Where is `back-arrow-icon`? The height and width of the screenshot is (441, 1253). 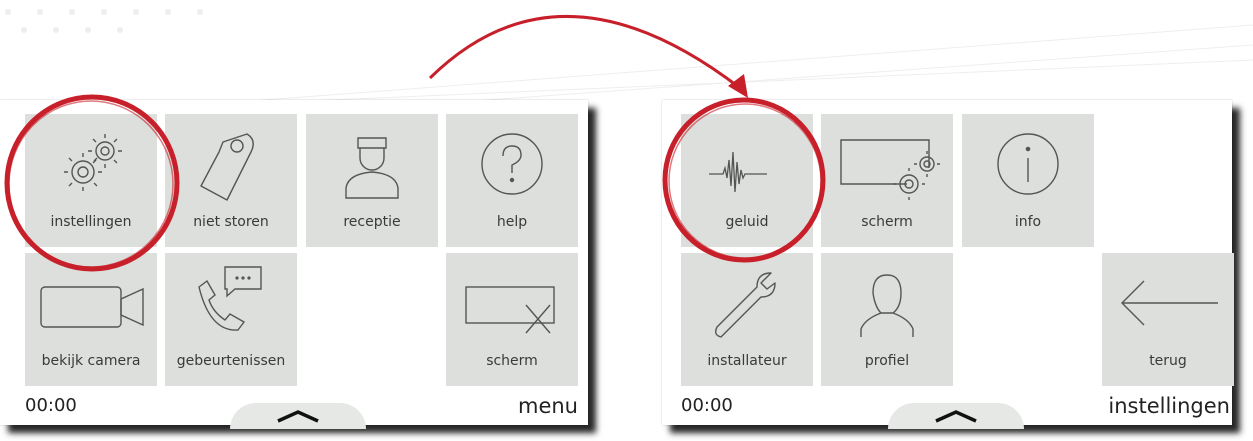
back-arrow-icon is located at coordinates (1169, 303).